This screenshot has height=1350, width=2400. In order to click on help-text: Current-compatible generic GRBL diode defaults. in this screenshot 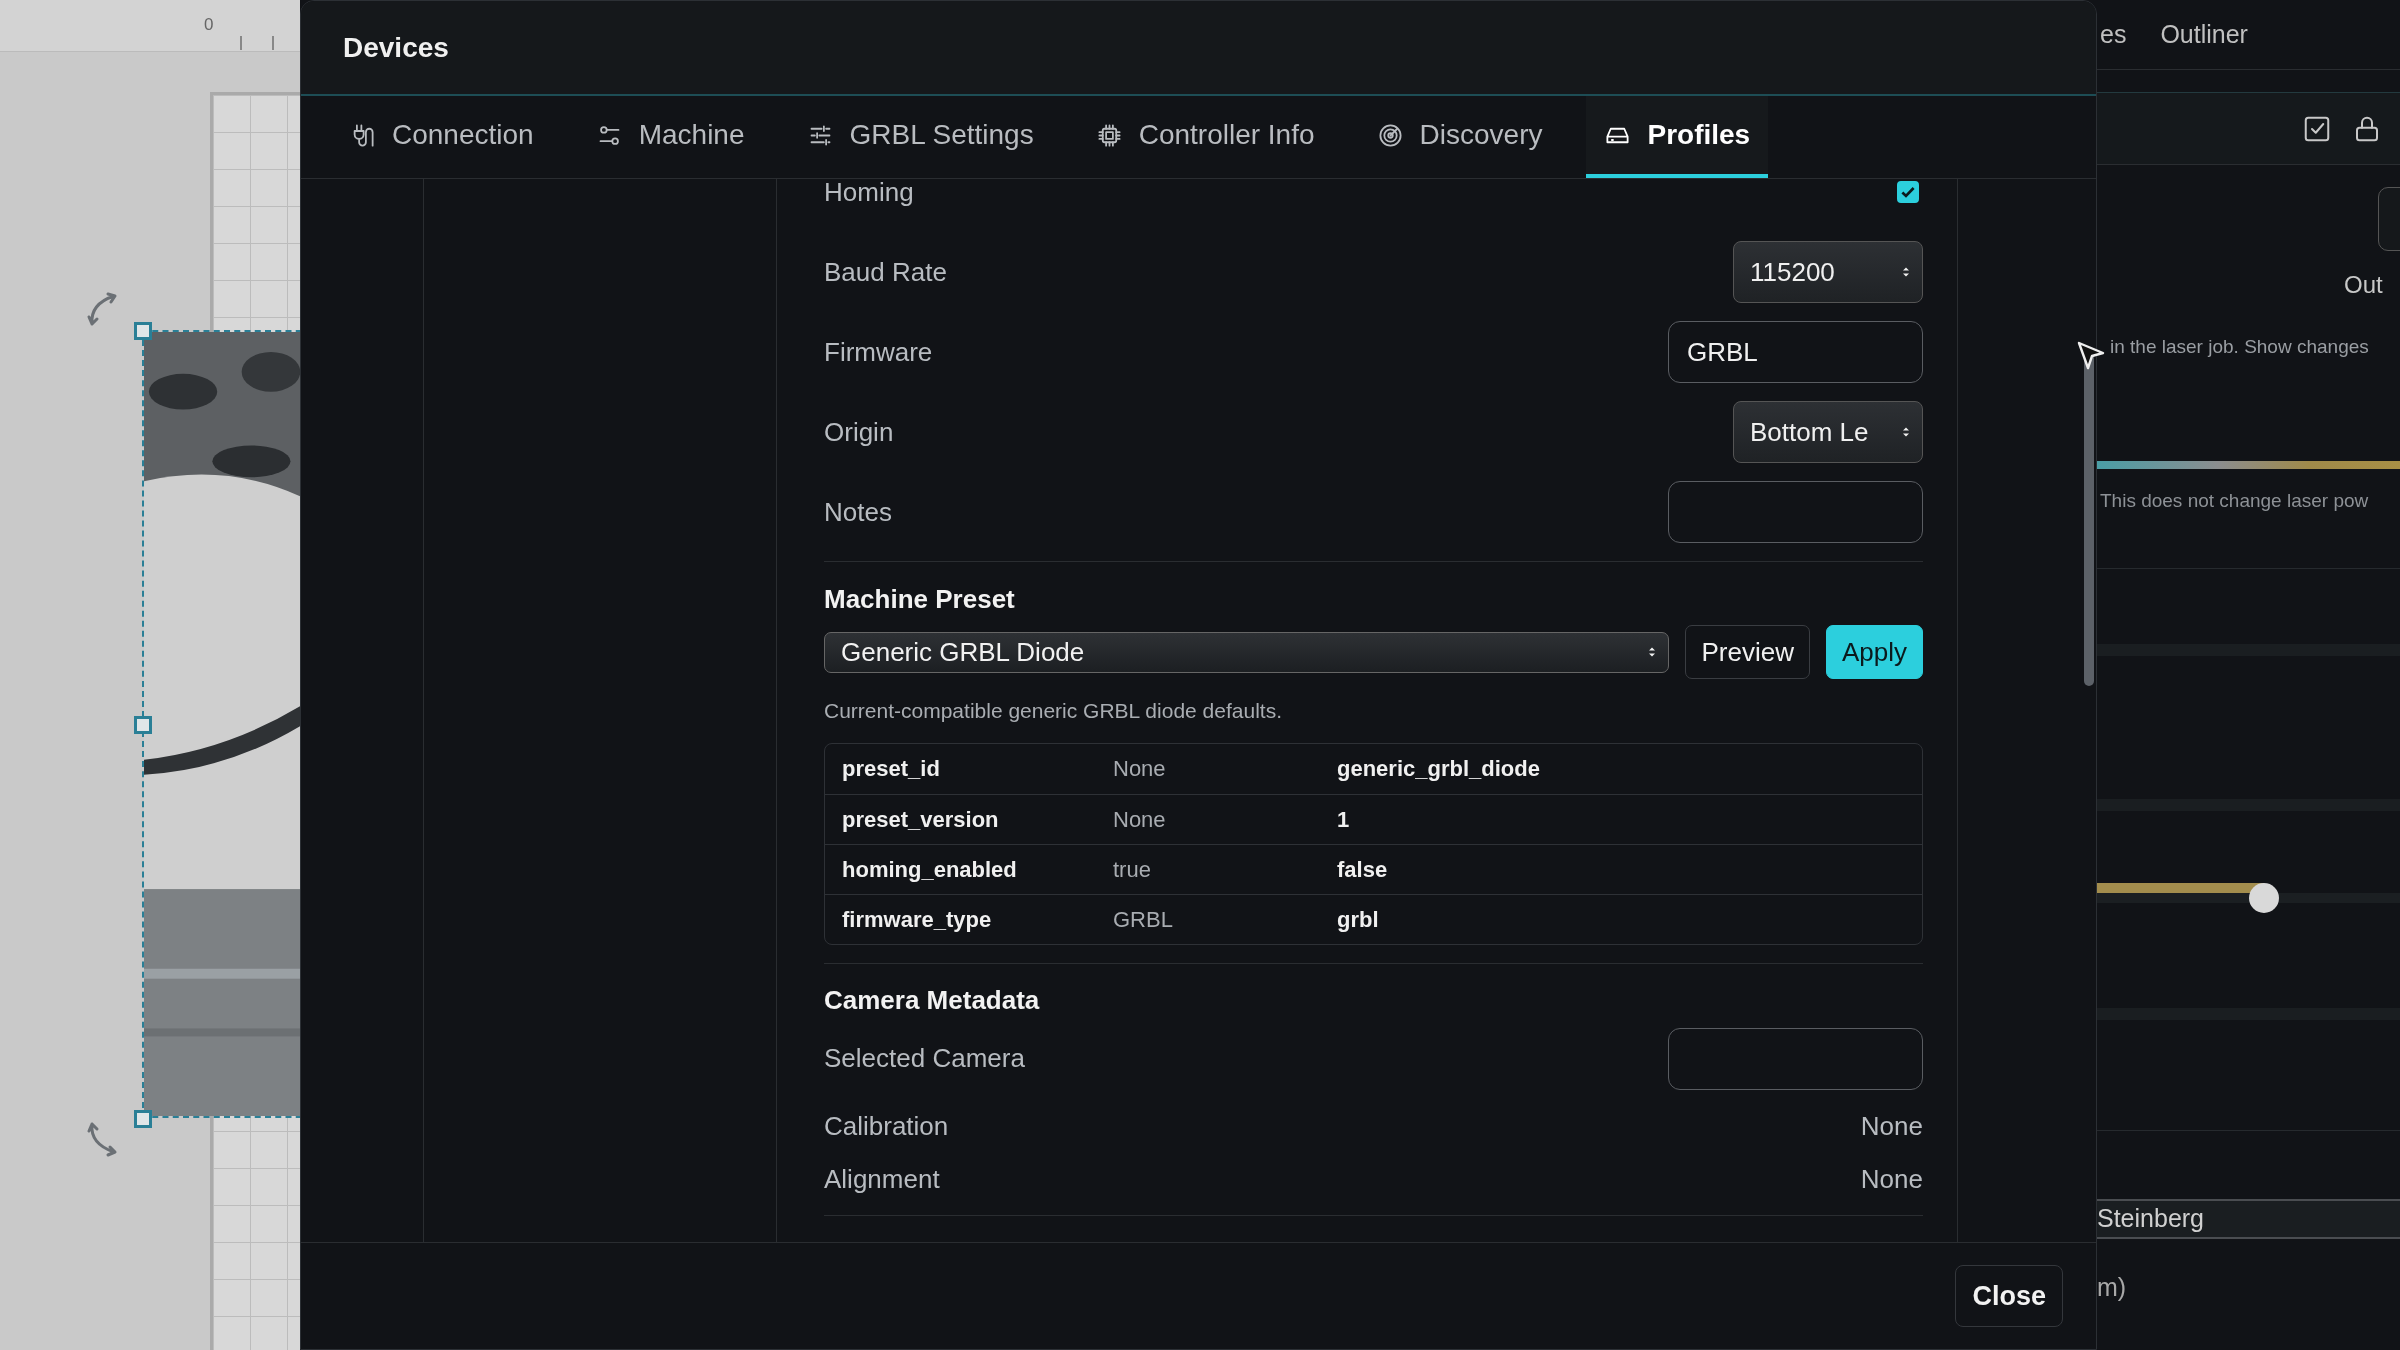, I will do `click(1053, 711)`.